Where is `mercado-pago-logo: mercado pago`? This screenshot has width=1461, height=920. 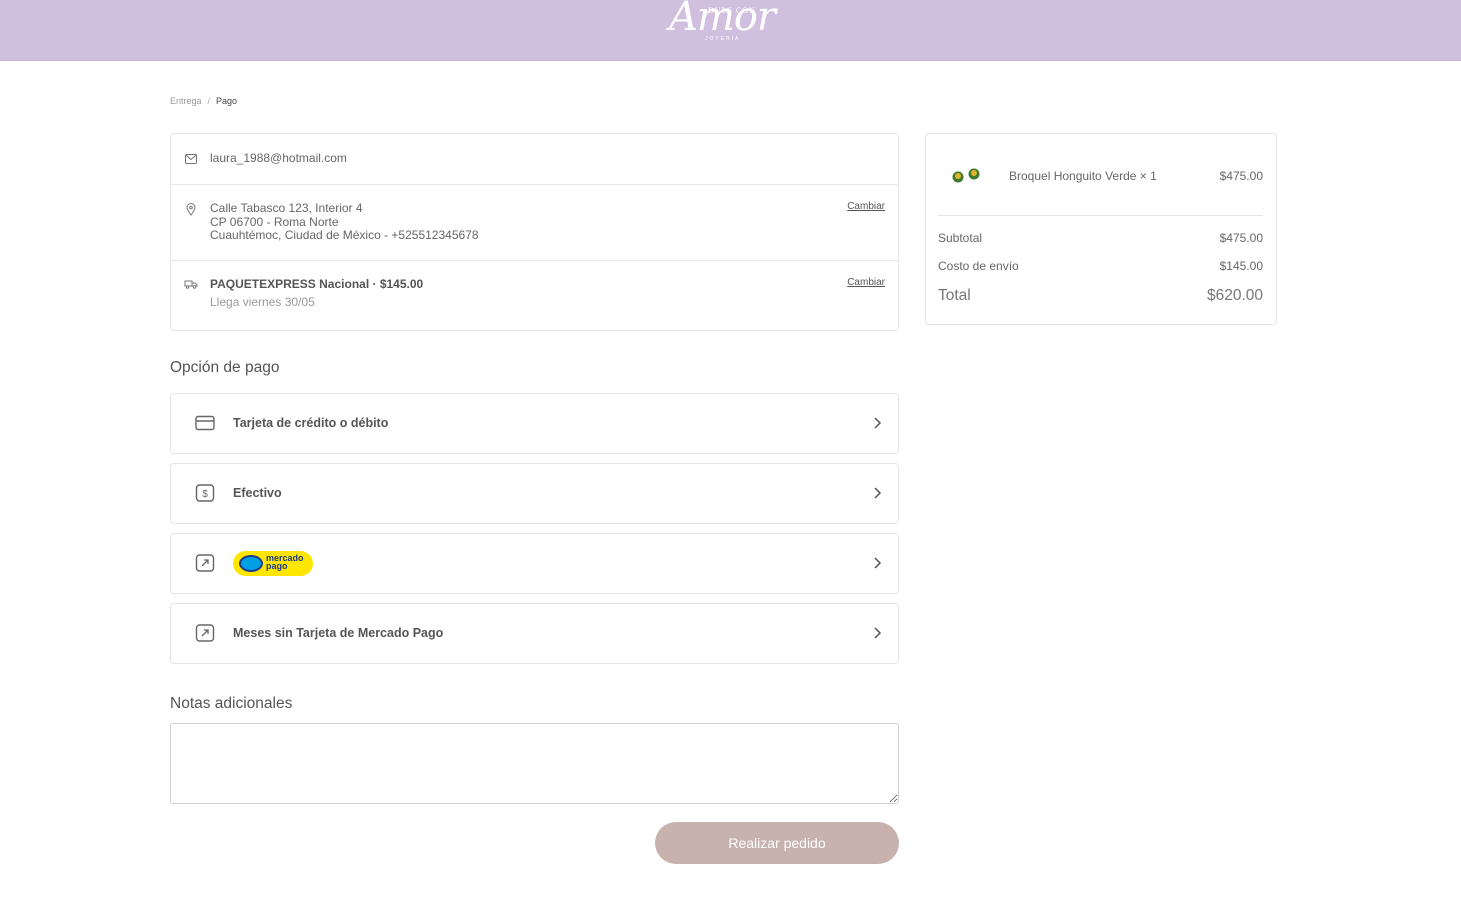 mercado-pago-logo: mercado pago is located at coordinates (273, 563).